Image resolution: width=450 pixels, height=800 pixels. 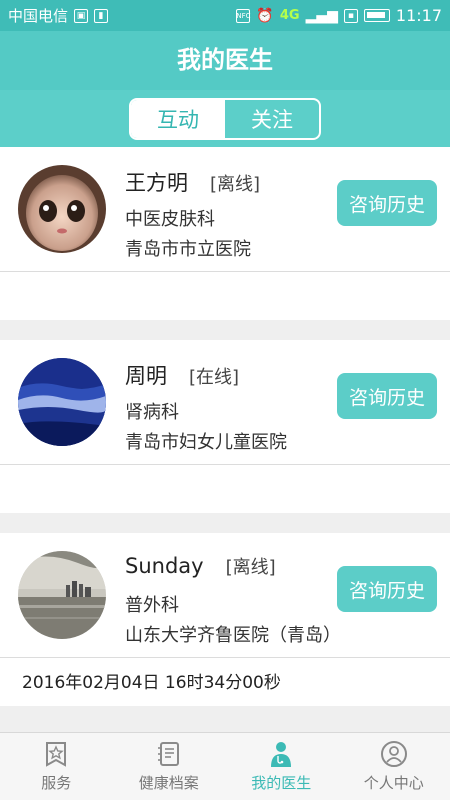 What do you see at coordinates (178, 118) in the screenshot?
I see `tab-interaction: 互动` at bounding box center [178, 118].